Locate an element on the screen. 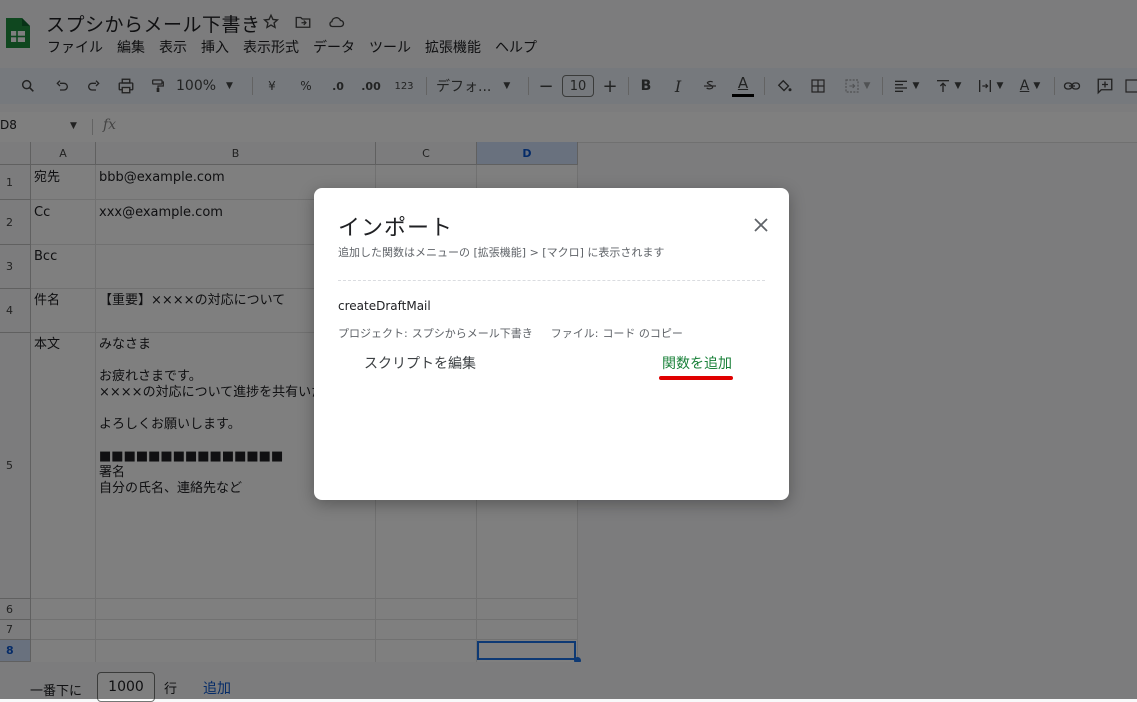  project-label: プロジェクト: is located at coordinates (373, 333).